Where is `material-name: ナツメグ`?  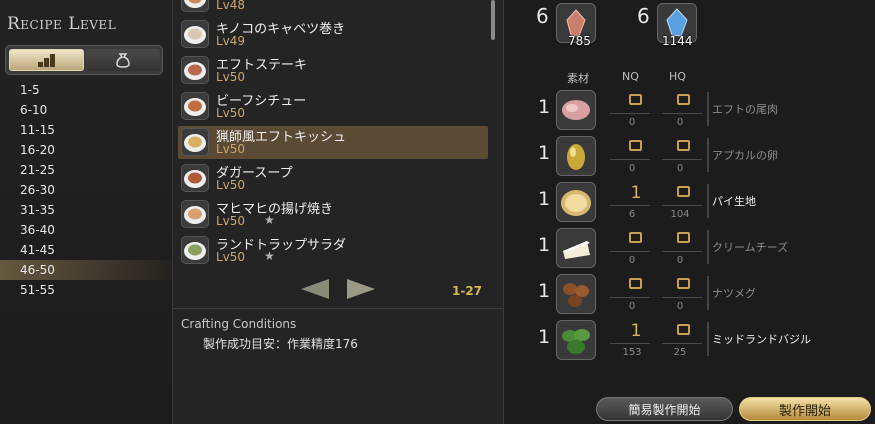
material-name: ナツメグ is located at coordinates (734, 293).